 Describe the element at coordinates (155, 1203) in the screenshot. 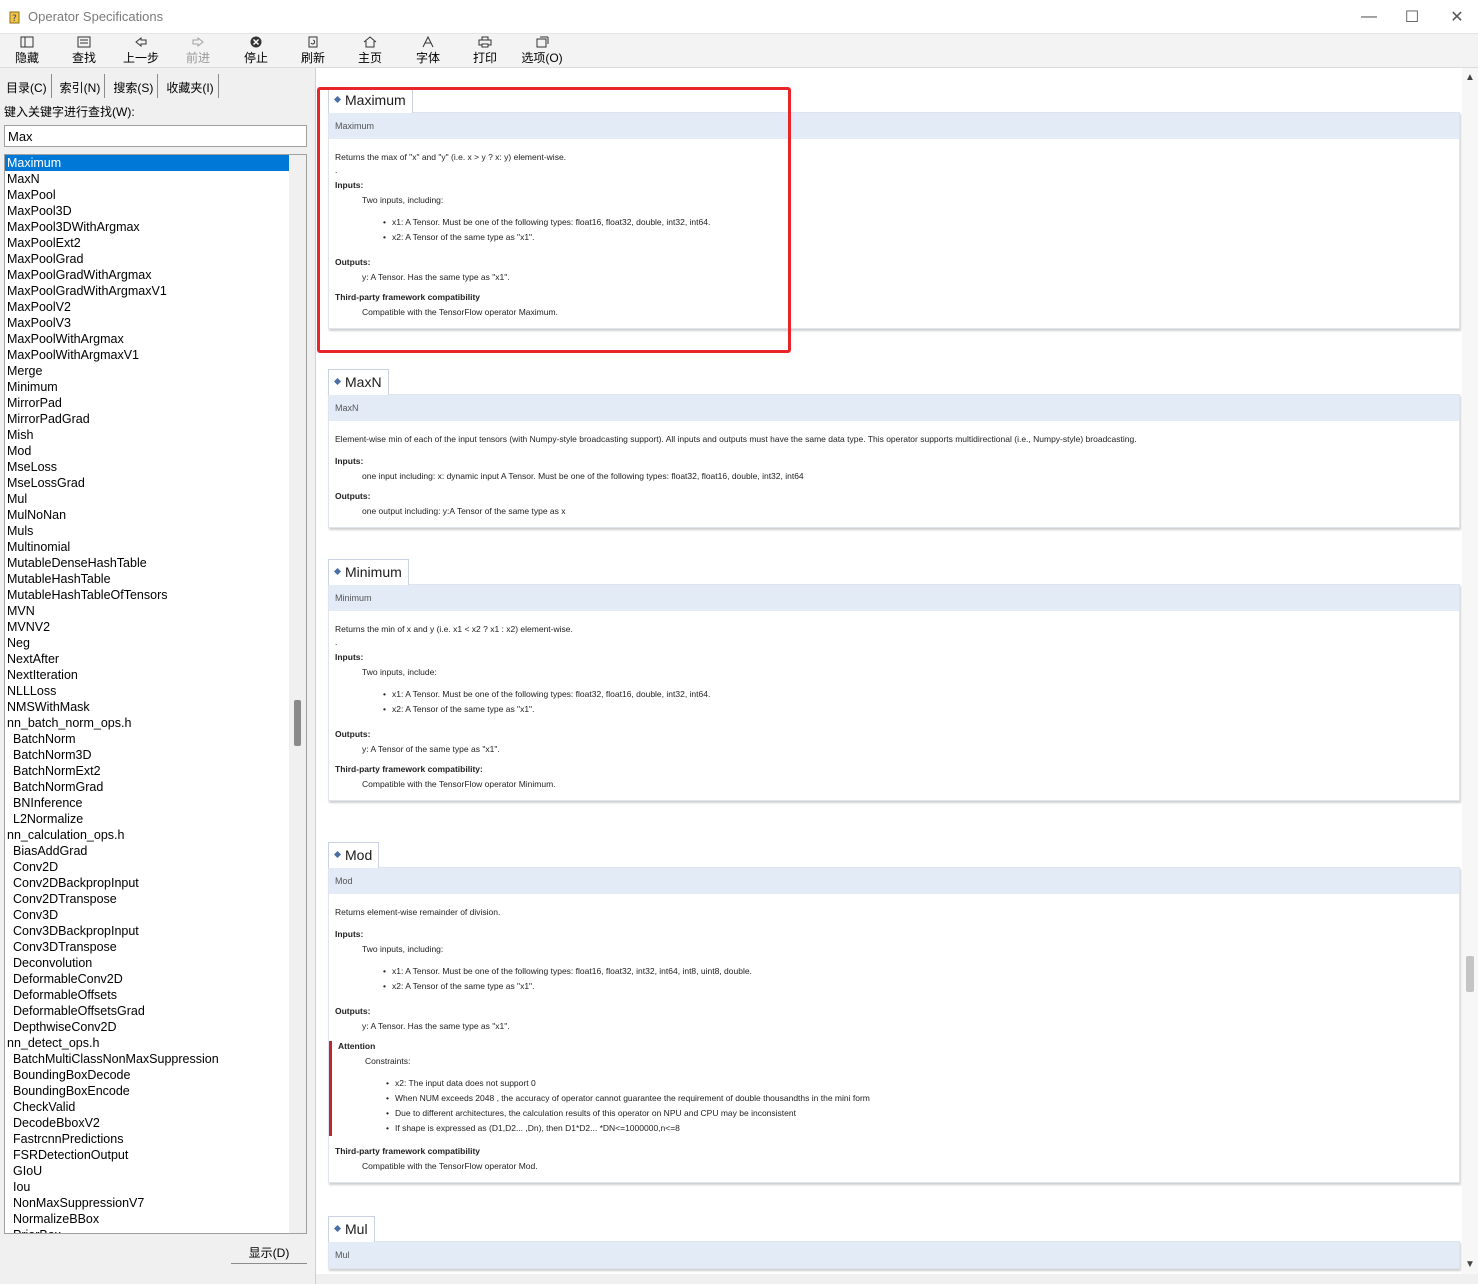

I see `index-item: NonMaxSuppressionV7` at that location.